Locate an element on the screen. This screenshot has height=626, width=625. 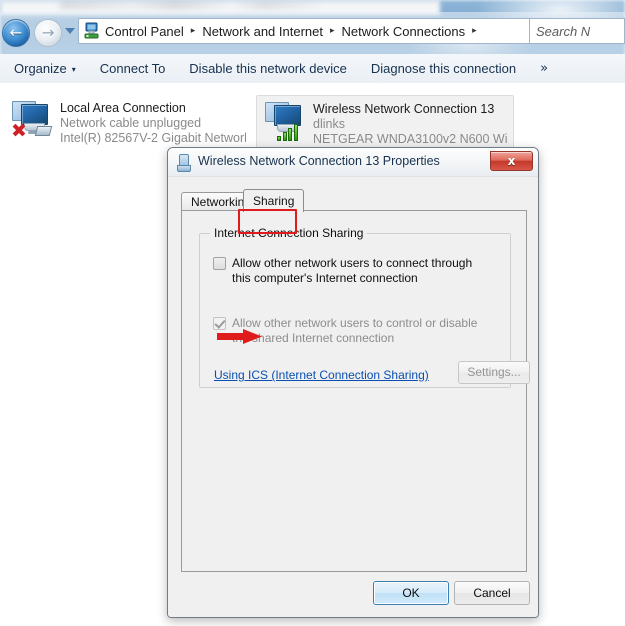
monitor-wireless-icon is located at coordinates (286, 123).